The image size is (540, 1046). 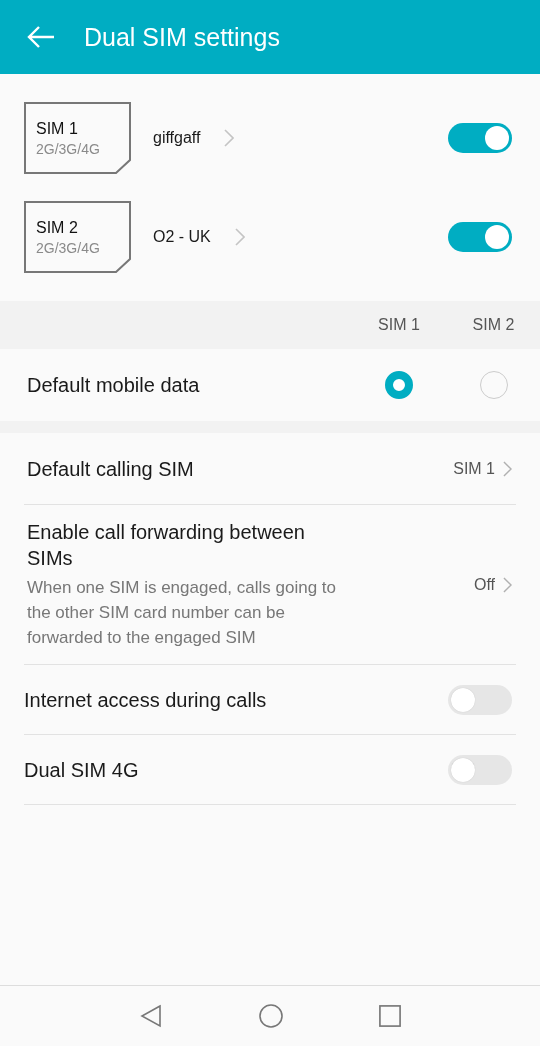 I want to click on screen-title: Dual SIM settings, so click(x=182, y=37).